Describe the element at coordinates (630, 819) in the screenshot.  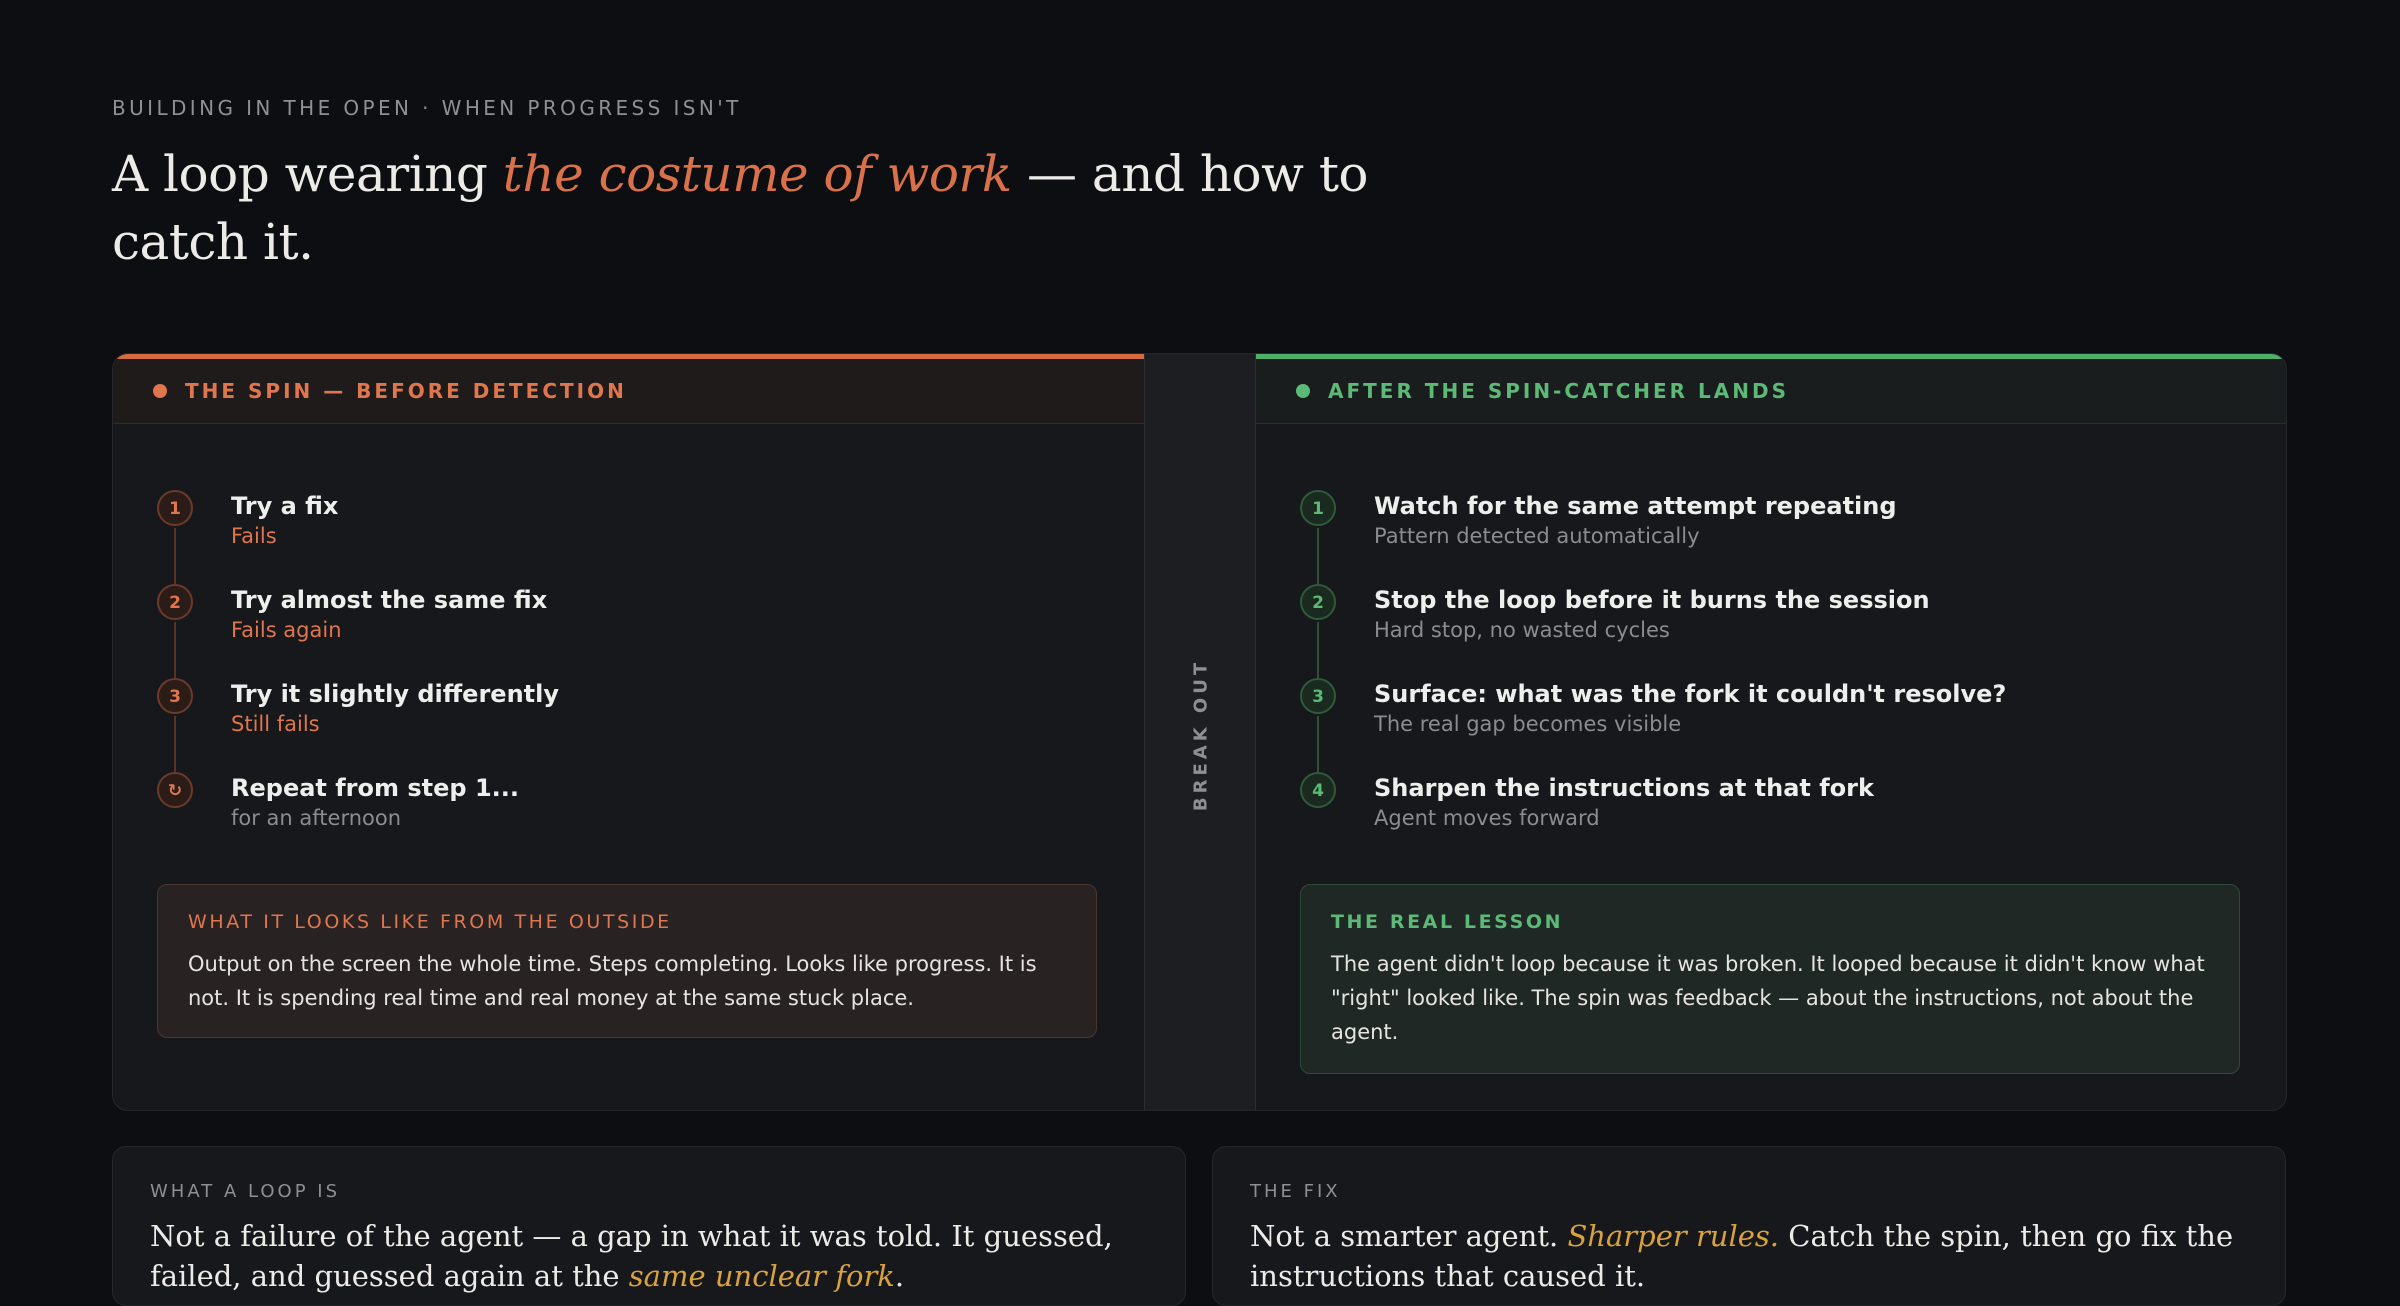
I see `spin-step: ↻ Repeat from step 1... for an afternoon` at that location.